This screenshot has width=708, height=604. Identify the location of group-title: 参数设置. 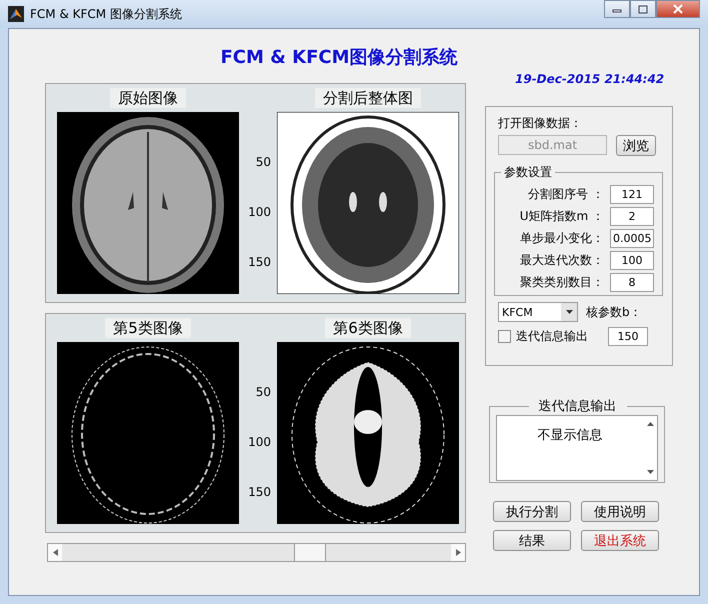
(528, 172).